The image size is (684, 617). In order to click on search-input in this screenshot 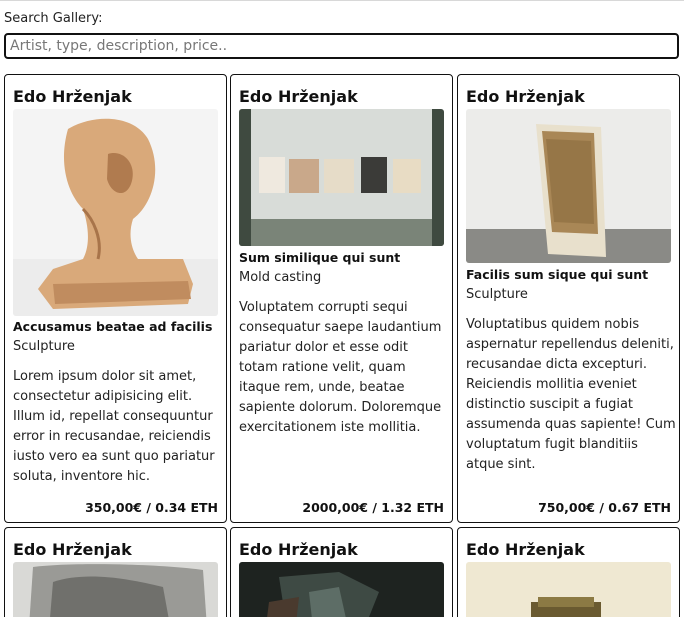, I will do `click(341, 46)`.